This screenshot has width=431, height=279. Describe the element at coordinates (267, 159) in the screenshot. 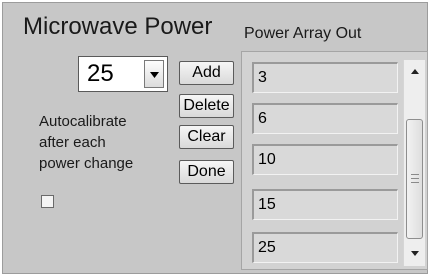

I see `list-item-value: 10` at that location.